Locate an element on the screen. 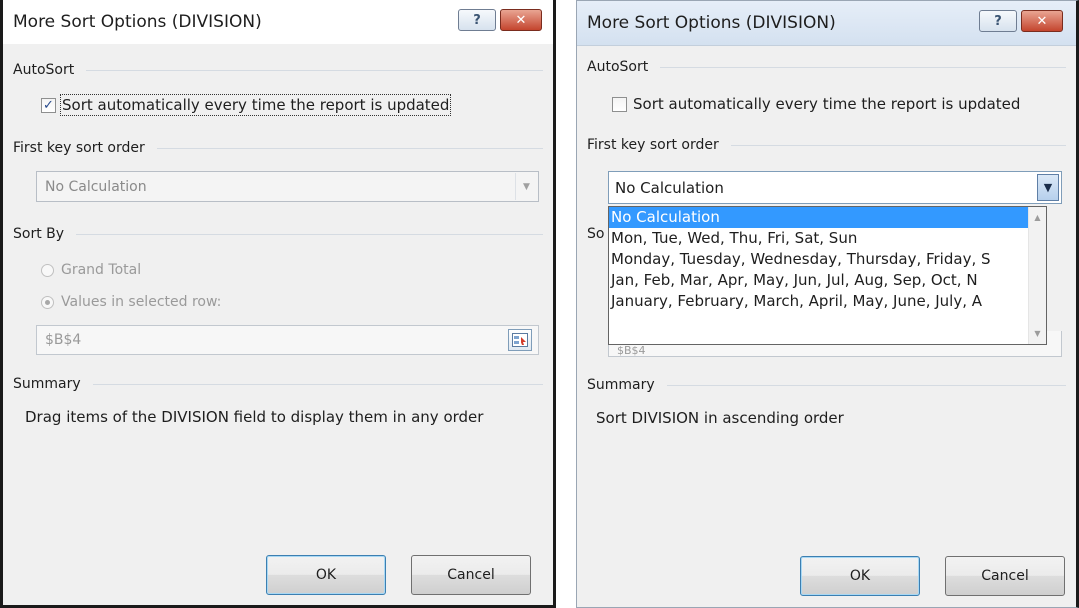 The image size is (1079, 608). sort-by-label: Sort By is located at coordinates (39, 234).